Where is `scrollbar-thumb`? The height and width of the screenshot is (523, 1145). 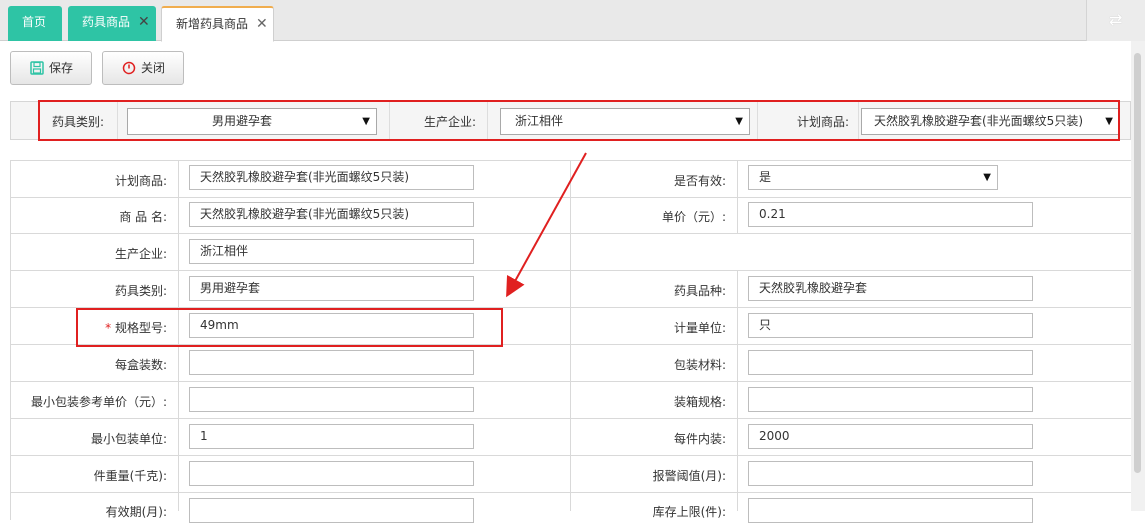
scrollbar-thumb is located at coordinates (1137, 263).